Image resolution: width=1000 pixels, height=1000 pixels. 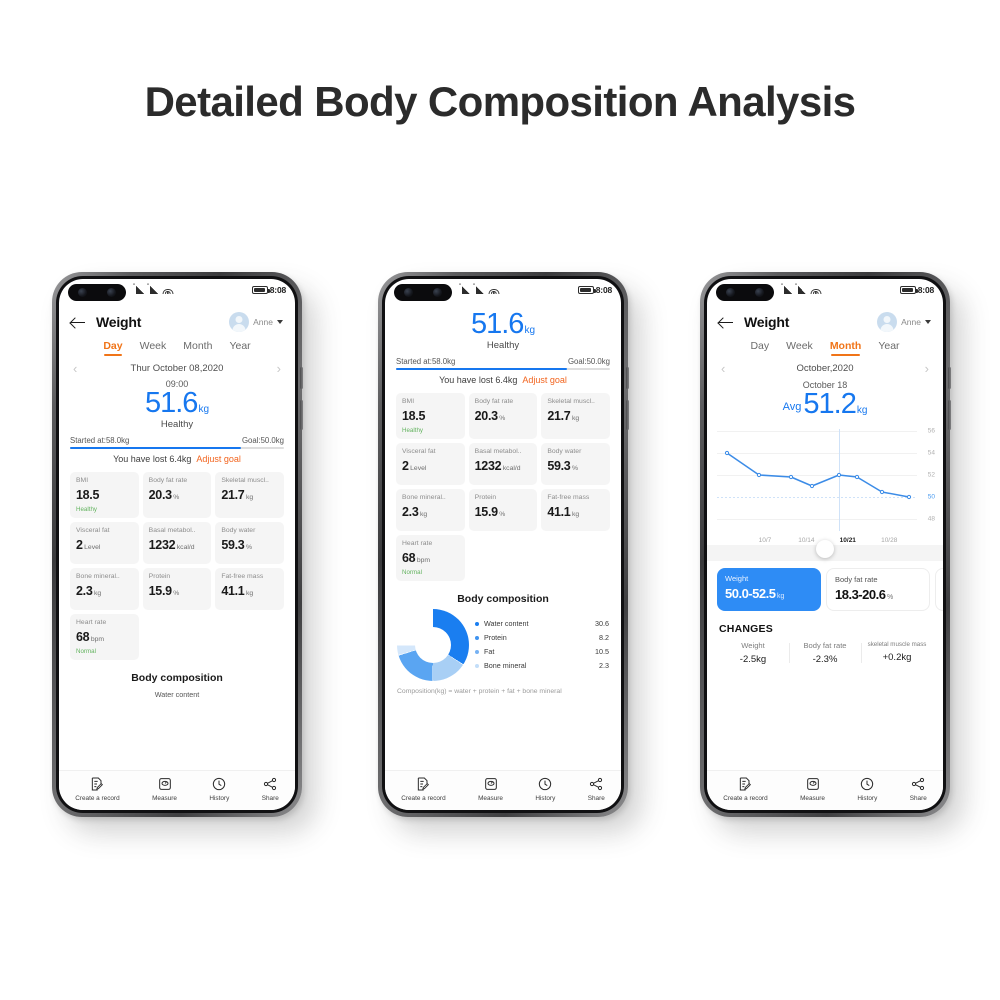 What do you see at coordinates (826, 480) in the screenshot?
I see `chart-plot-area: 56 54 52 50 48` at bounding box center [826, 480].